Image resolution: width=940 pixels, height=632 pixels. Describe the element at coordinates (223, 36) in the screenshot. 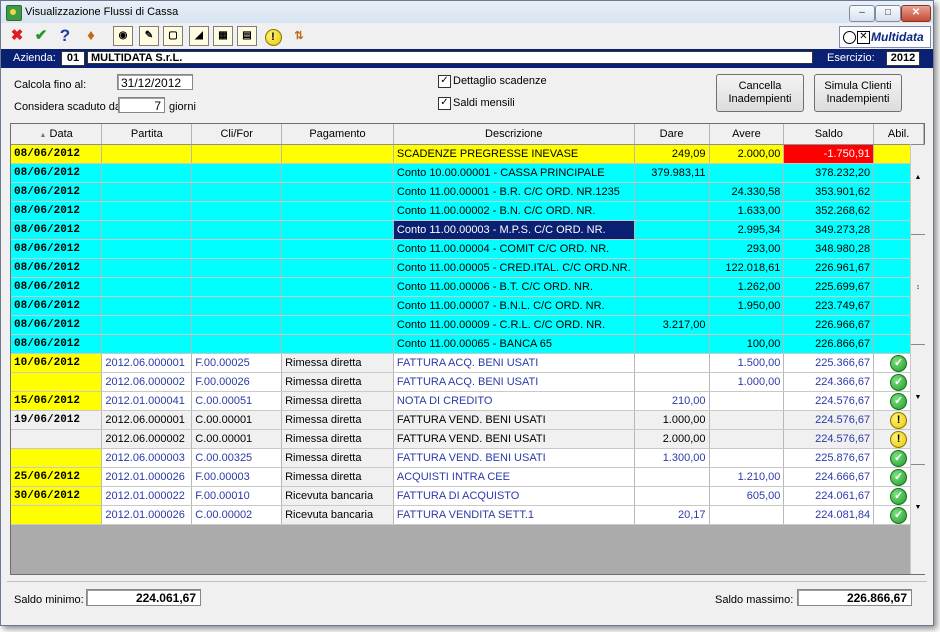

I see `grid-icon: ▦` at that location.